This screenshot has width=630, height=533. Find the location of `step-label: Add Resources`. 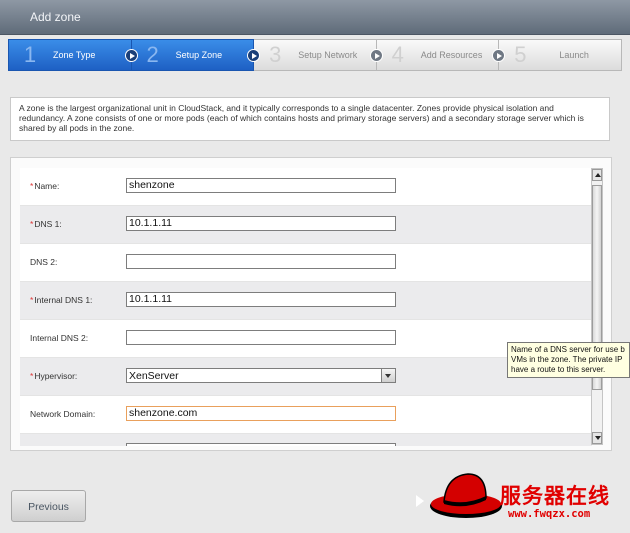

step-label: Add Resources is located at coordinates (451, 55).